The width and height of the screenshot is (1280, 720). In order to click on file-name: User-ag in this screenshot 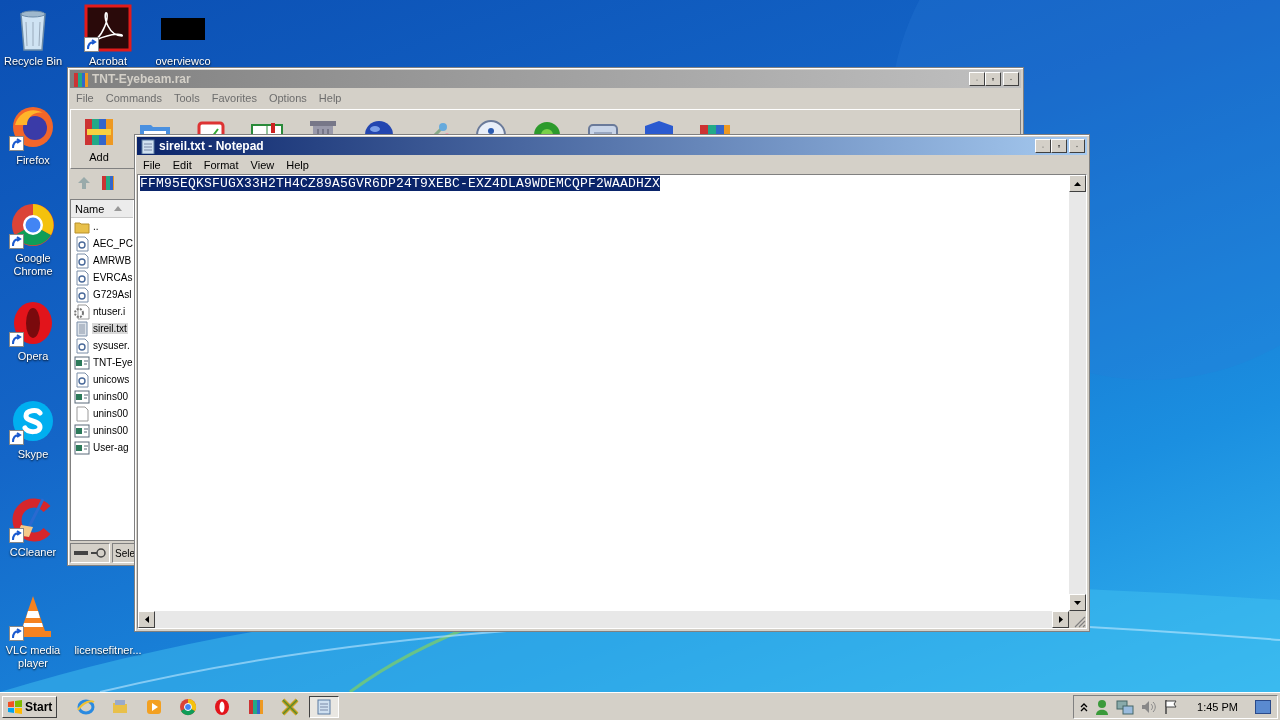, I will do `click(111, 447)`.